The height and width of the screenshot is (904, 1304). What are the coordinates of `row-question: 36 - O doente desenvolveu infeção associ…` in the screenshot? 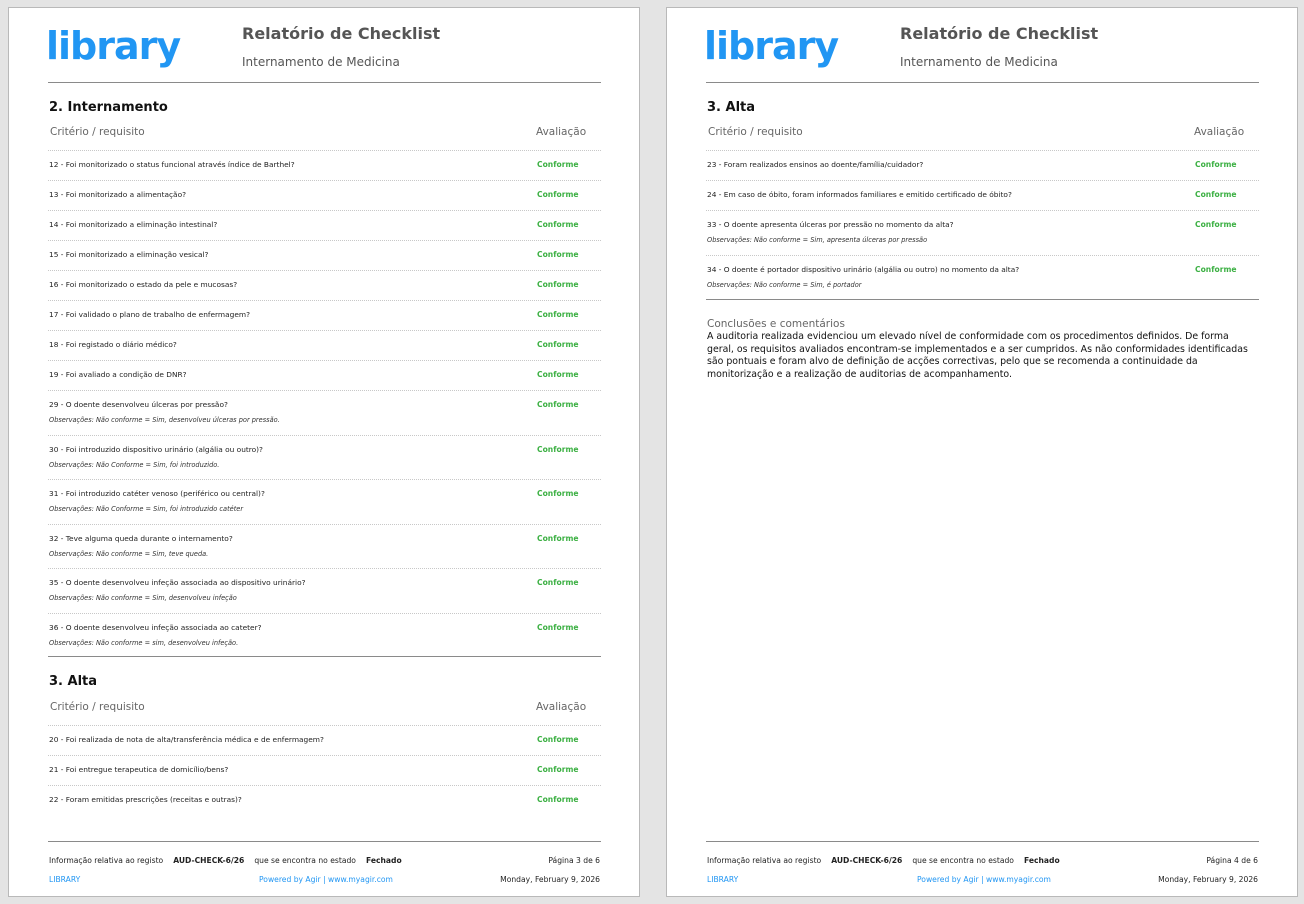 It's located at (155, 627).